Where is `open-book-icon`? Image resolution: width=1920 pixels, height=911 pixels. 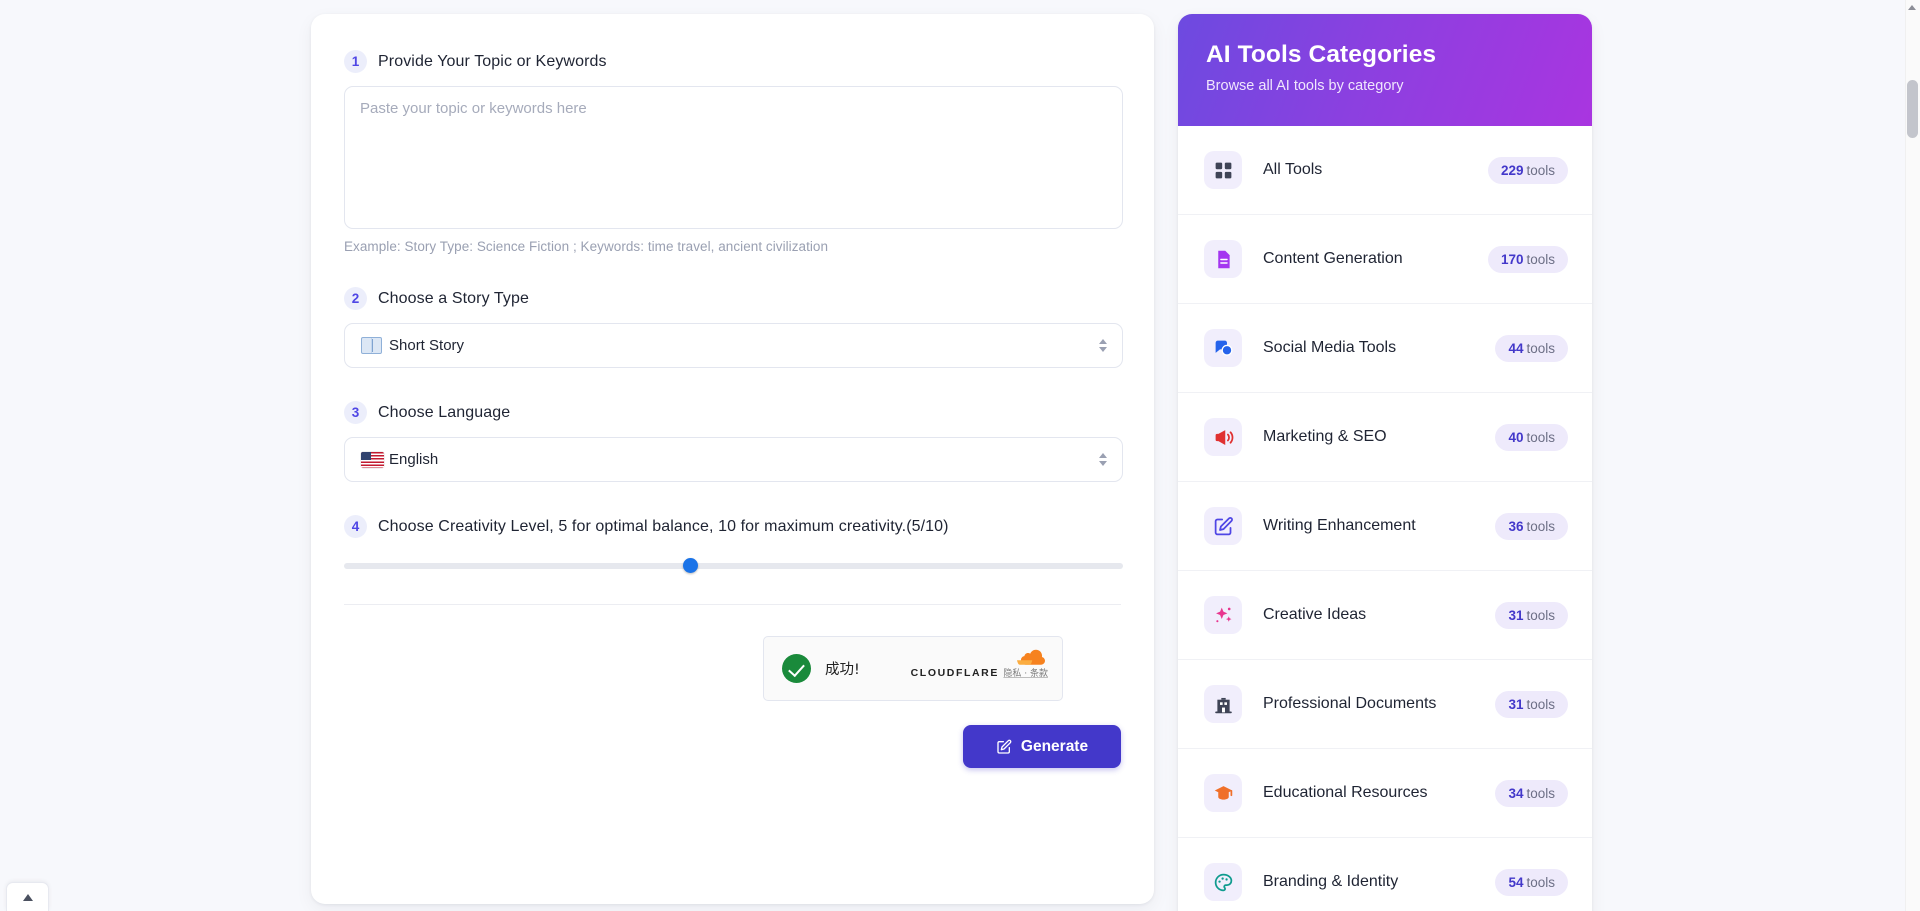 open-book-icon is located at coordinates (371, 345).